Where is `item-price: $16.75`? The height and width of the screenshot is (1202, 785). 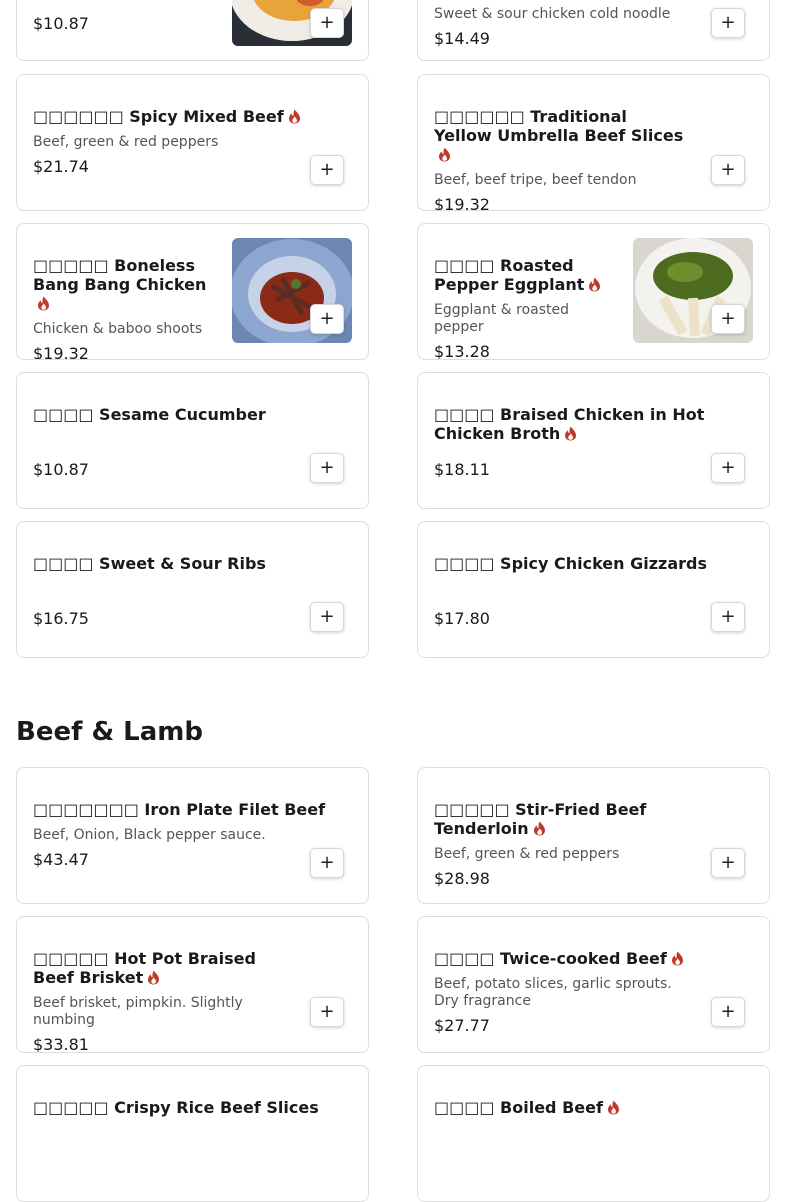 item-price: $16.75 is located at coordinates (61, 618).